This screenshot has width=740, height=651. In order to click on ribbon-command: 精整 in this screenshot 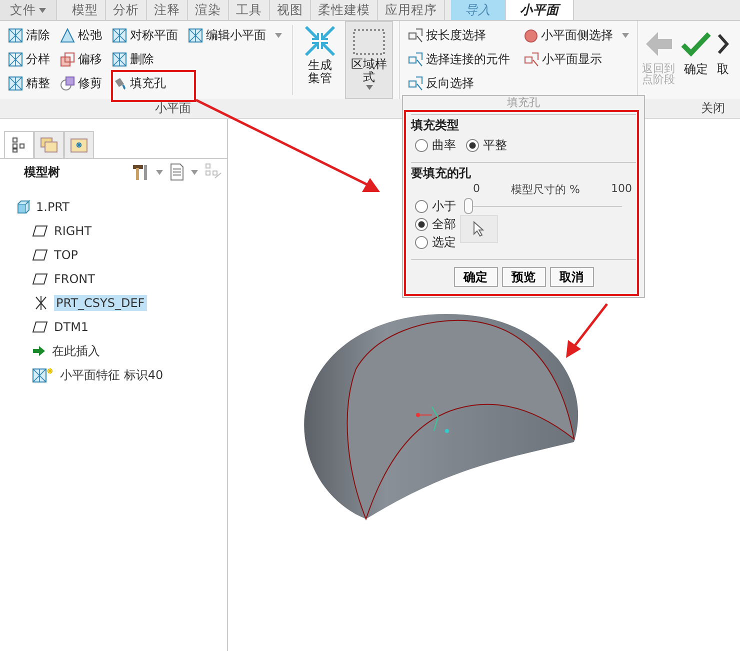, I will do `click(29, 83)`.